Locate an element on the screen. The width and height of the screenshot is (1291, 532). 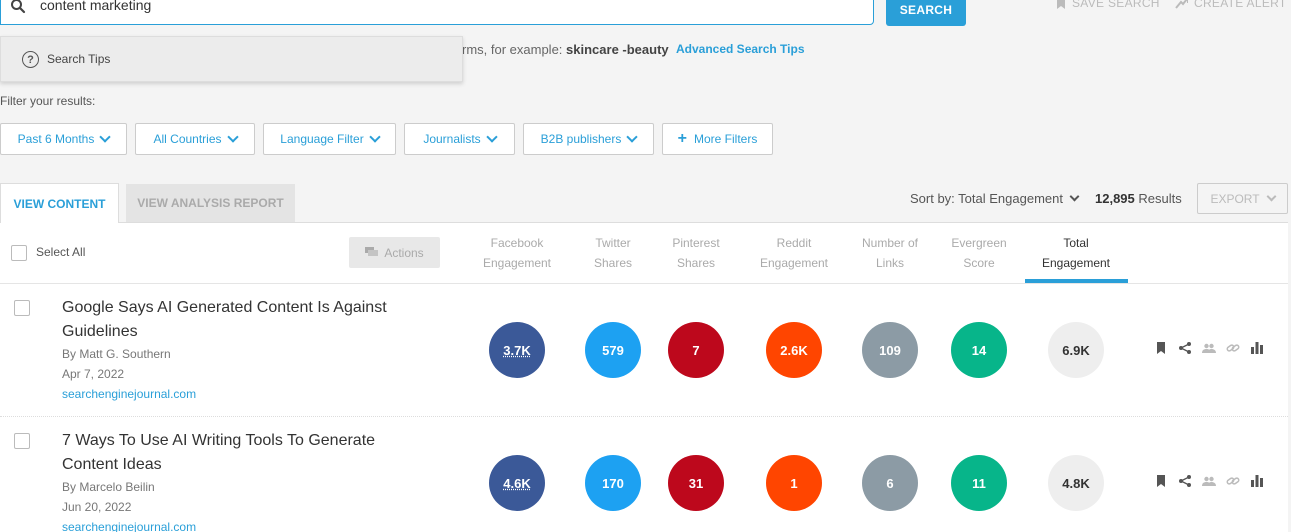
col-total-line1: Total is located at coordinates (1076, 243).